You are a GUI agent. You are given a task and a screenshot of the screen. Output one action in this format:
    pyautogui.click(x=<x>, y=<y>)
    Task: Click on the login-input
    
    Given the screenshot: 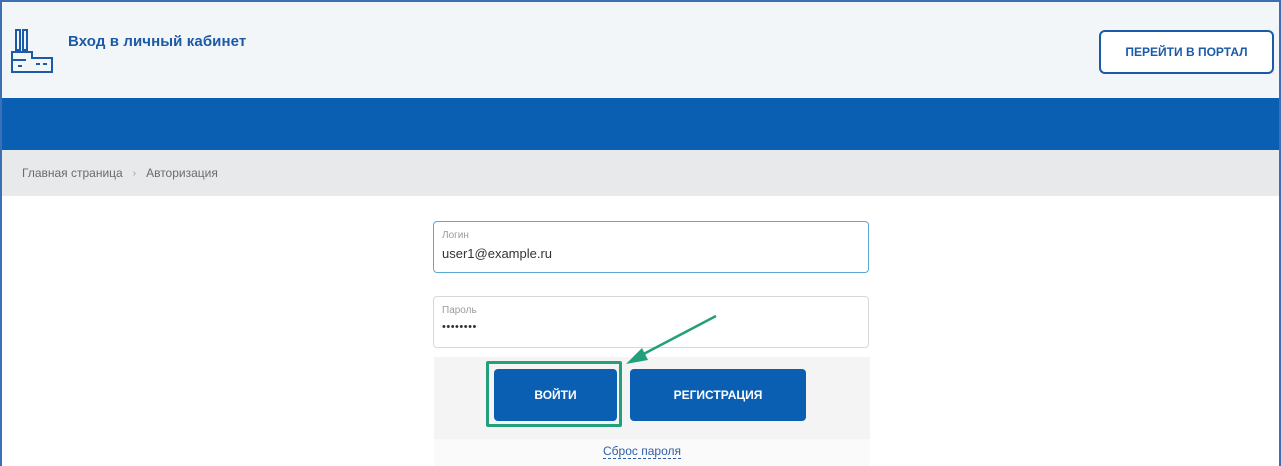 What is the action you would take?
    pyautogui.click(x=642, y=253)
    